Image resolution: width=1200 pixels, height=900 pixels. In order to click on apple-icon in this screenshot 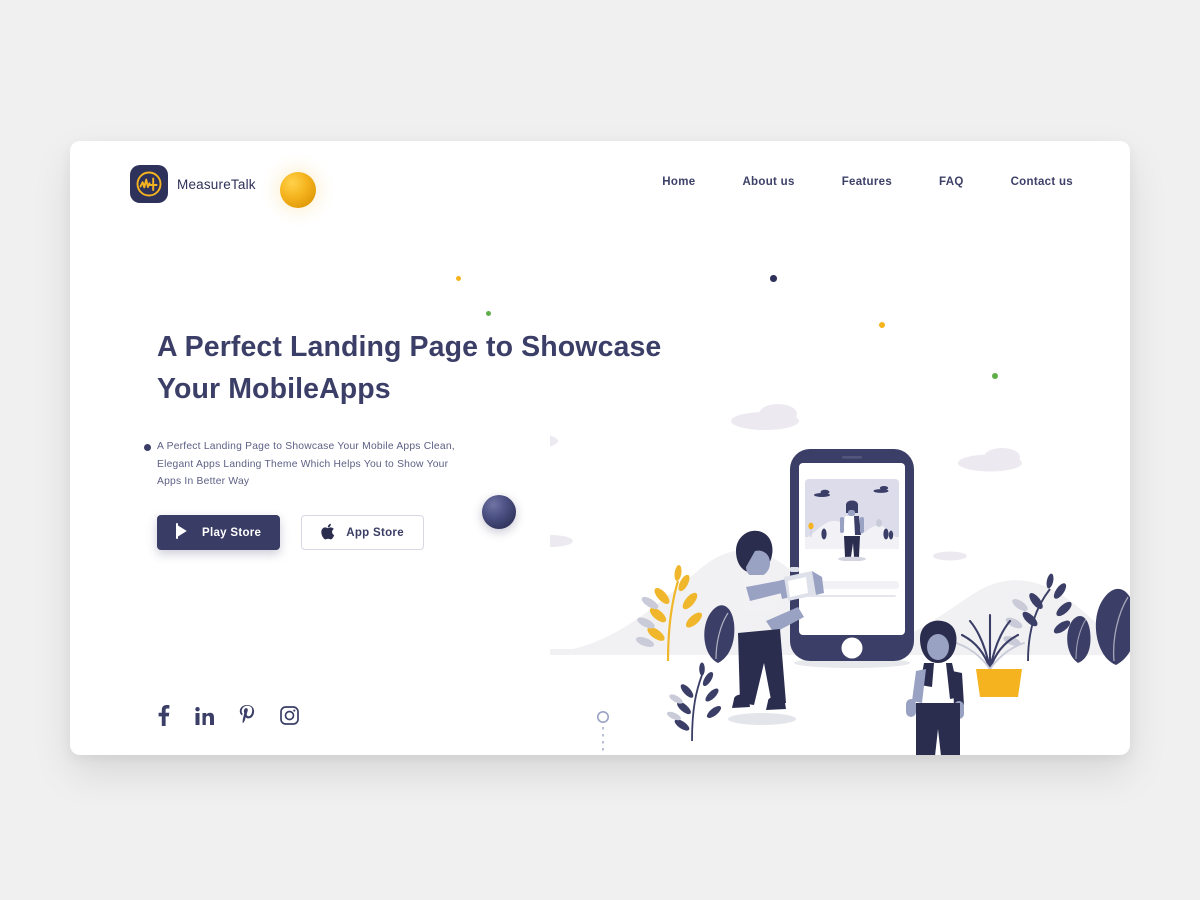, I will do `click(328, 533)`.